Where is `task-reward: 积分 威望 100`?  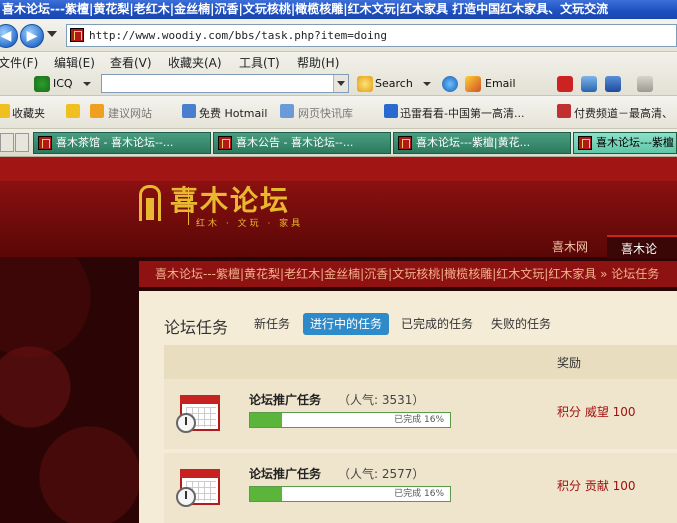 task-reward: 积分 威望 100 is located at coordinates (596, 412).